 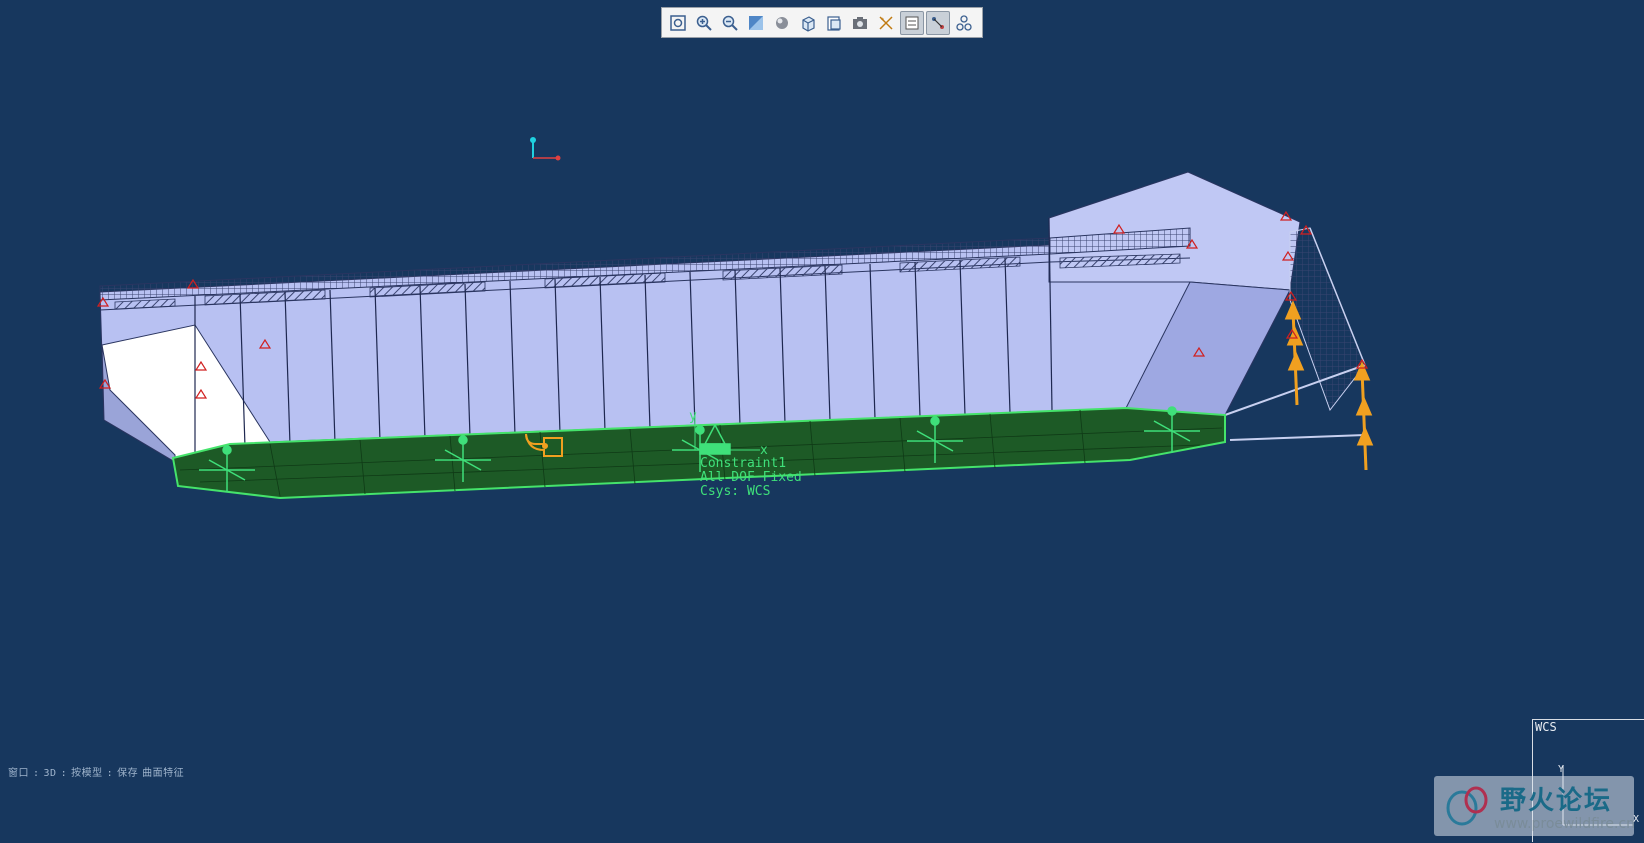 What do you see at coordinates (545, 149) in the screenshot?
I see `model-triad` at bounding box center [545, 149].